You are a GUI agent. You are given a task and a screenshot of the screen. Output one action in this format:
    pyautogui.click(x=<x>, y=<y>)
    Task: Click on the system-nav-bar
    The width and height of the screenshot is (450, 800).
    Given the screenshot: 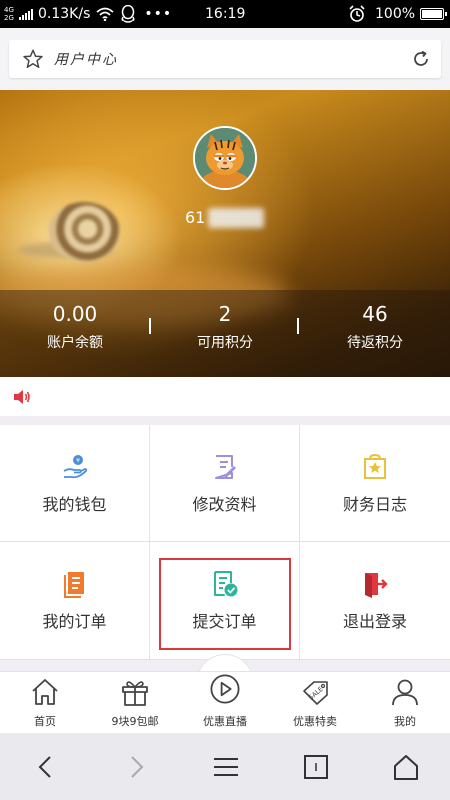 What is the action you would take?
    pyautogui.click(x=225, y=766)
    